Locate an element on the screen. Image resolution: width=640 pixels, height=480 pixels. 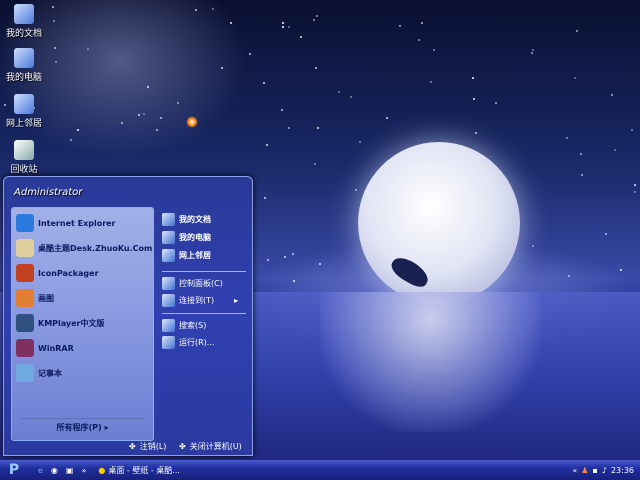
kmplayer-icon is located at coordinates (25, 323).